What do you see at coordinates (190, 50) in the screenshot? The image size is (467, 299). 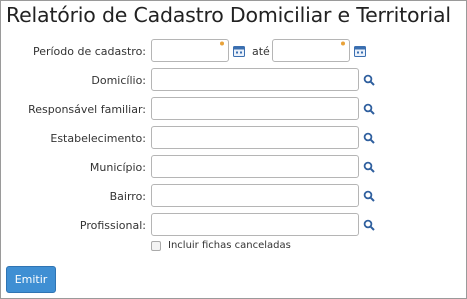 I see `periodo-start-input` at bounding box center [190, 50].